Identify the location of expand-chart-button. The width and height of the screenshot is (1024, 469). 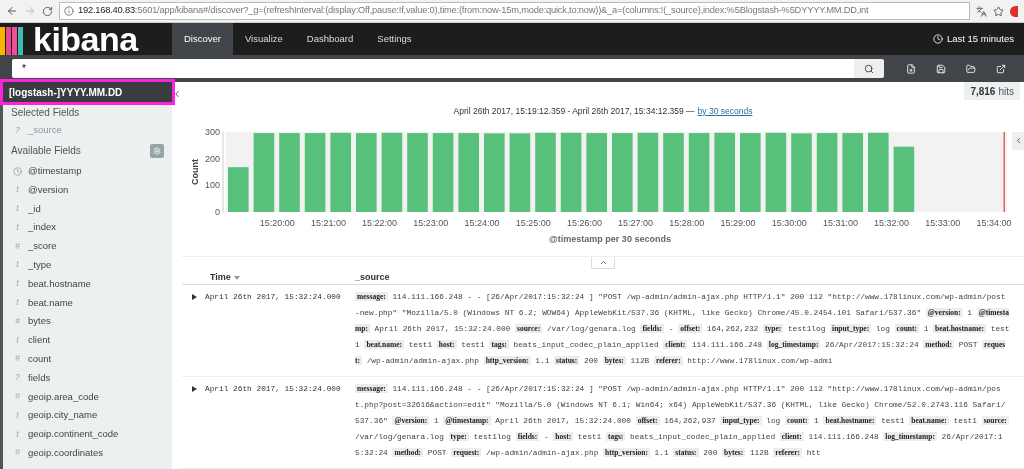
(1018, 140).